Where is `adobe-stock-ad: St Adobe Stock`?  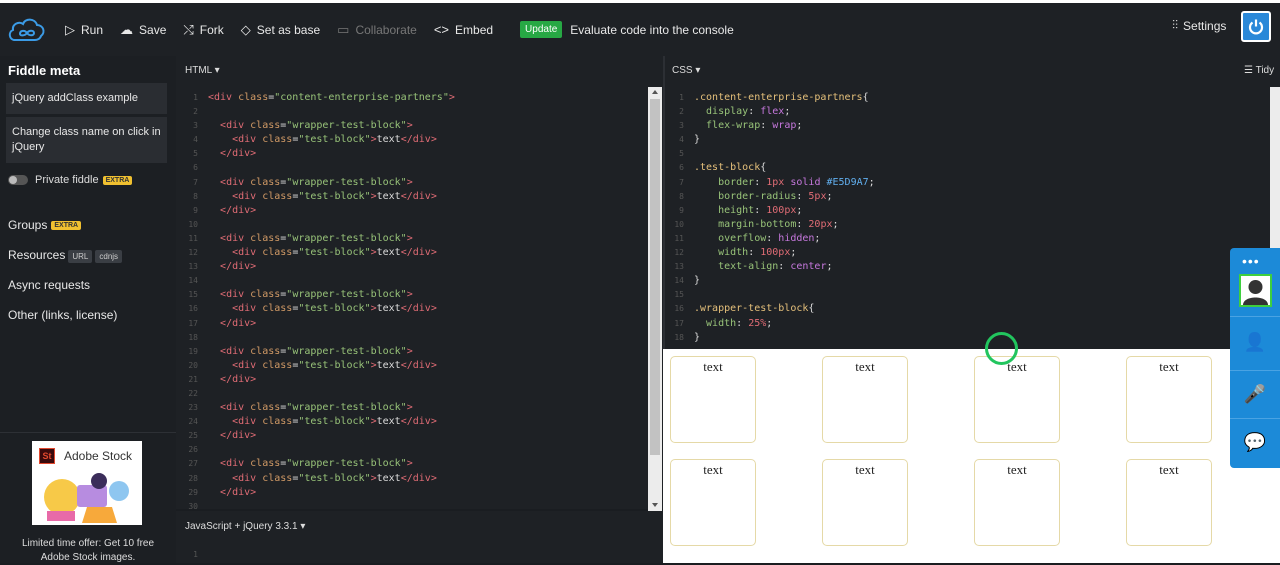
adobe-stock-ad: St Adobe Stock is located at coordinates (87, 483).